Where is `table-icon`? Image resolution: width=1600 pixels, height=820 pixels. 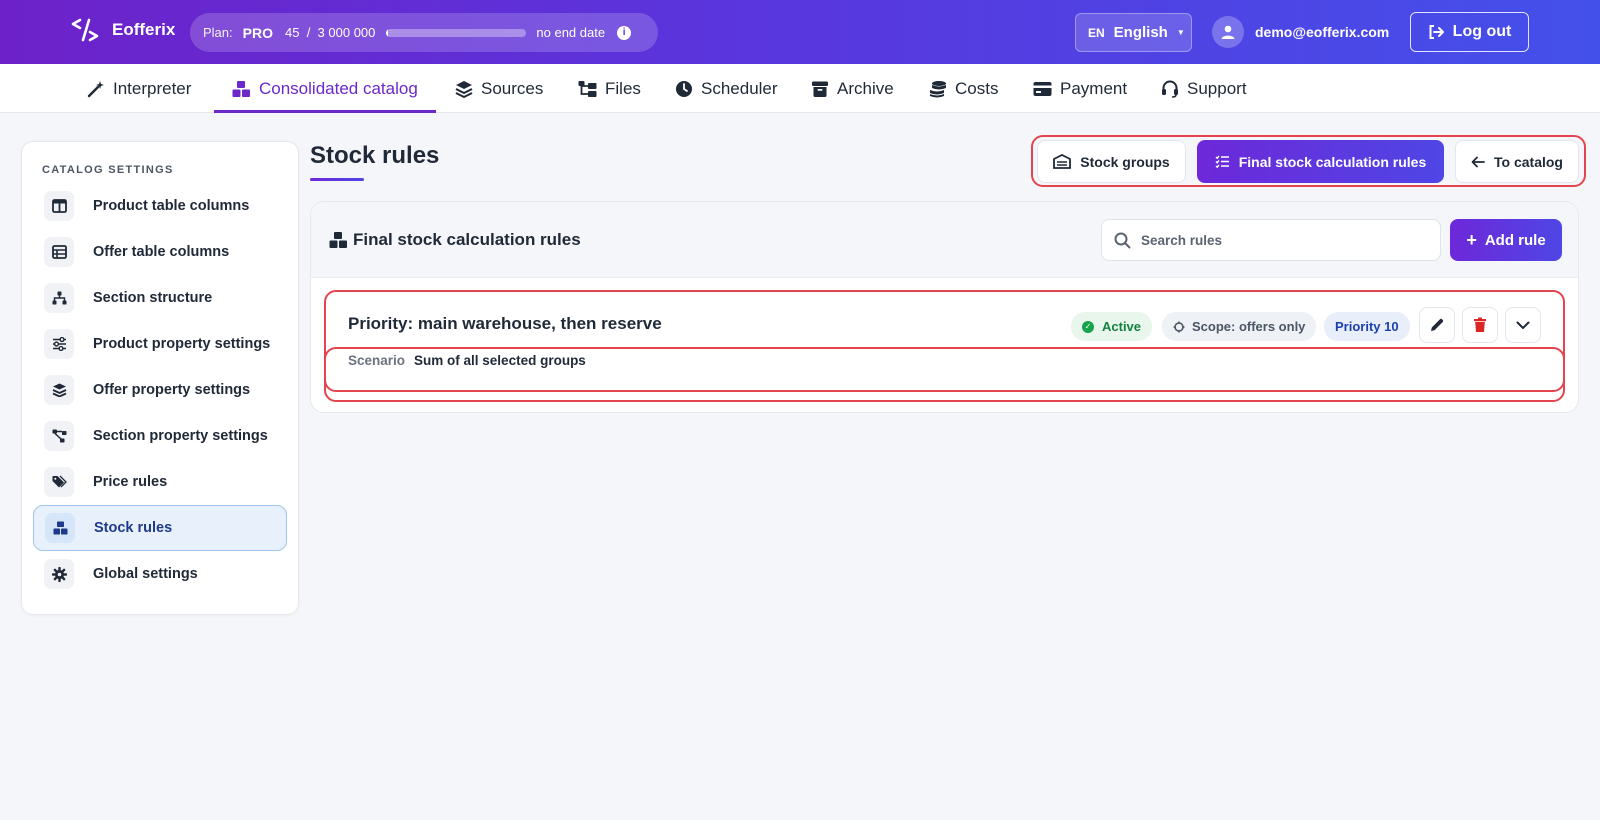
table-icon is located at coordinates (59, 252).